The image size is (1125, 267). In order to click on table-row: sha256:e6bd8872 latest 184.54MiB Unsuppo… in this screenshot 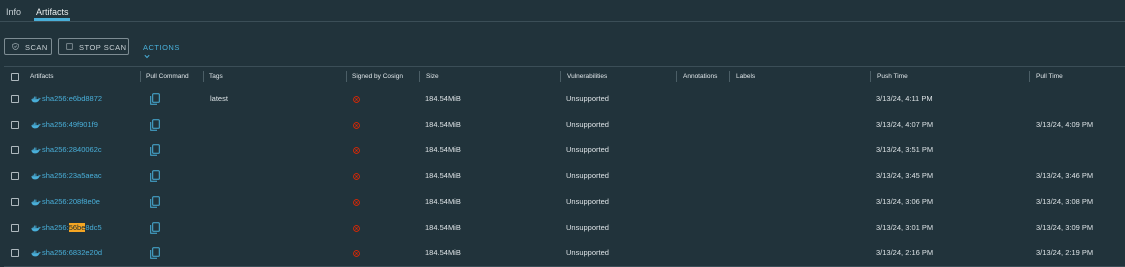, I will do `click(564, 99)`.